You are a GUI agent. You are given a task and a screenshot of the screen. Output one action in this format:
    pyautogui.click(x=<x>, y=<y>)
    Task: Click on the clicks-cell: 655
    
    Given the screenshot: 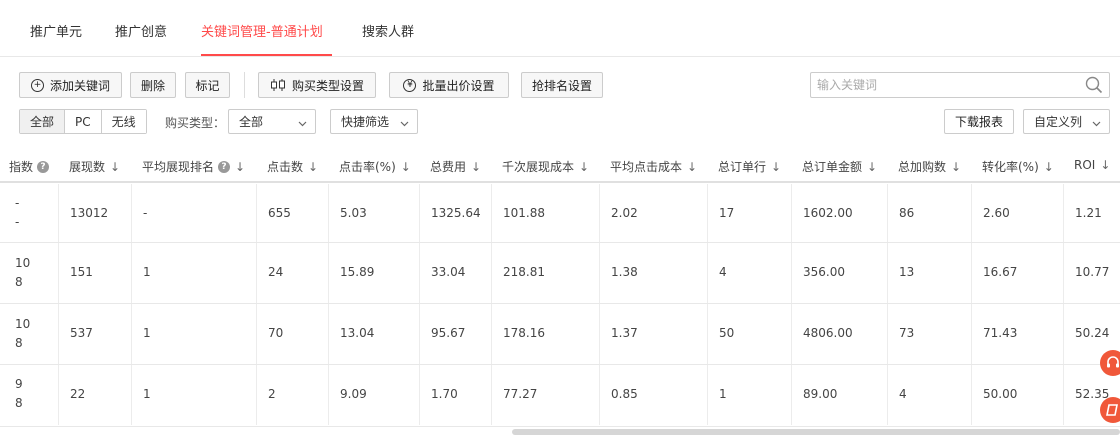 What is the action you would take?
    pyautogui.click(x=279, y=213)
    